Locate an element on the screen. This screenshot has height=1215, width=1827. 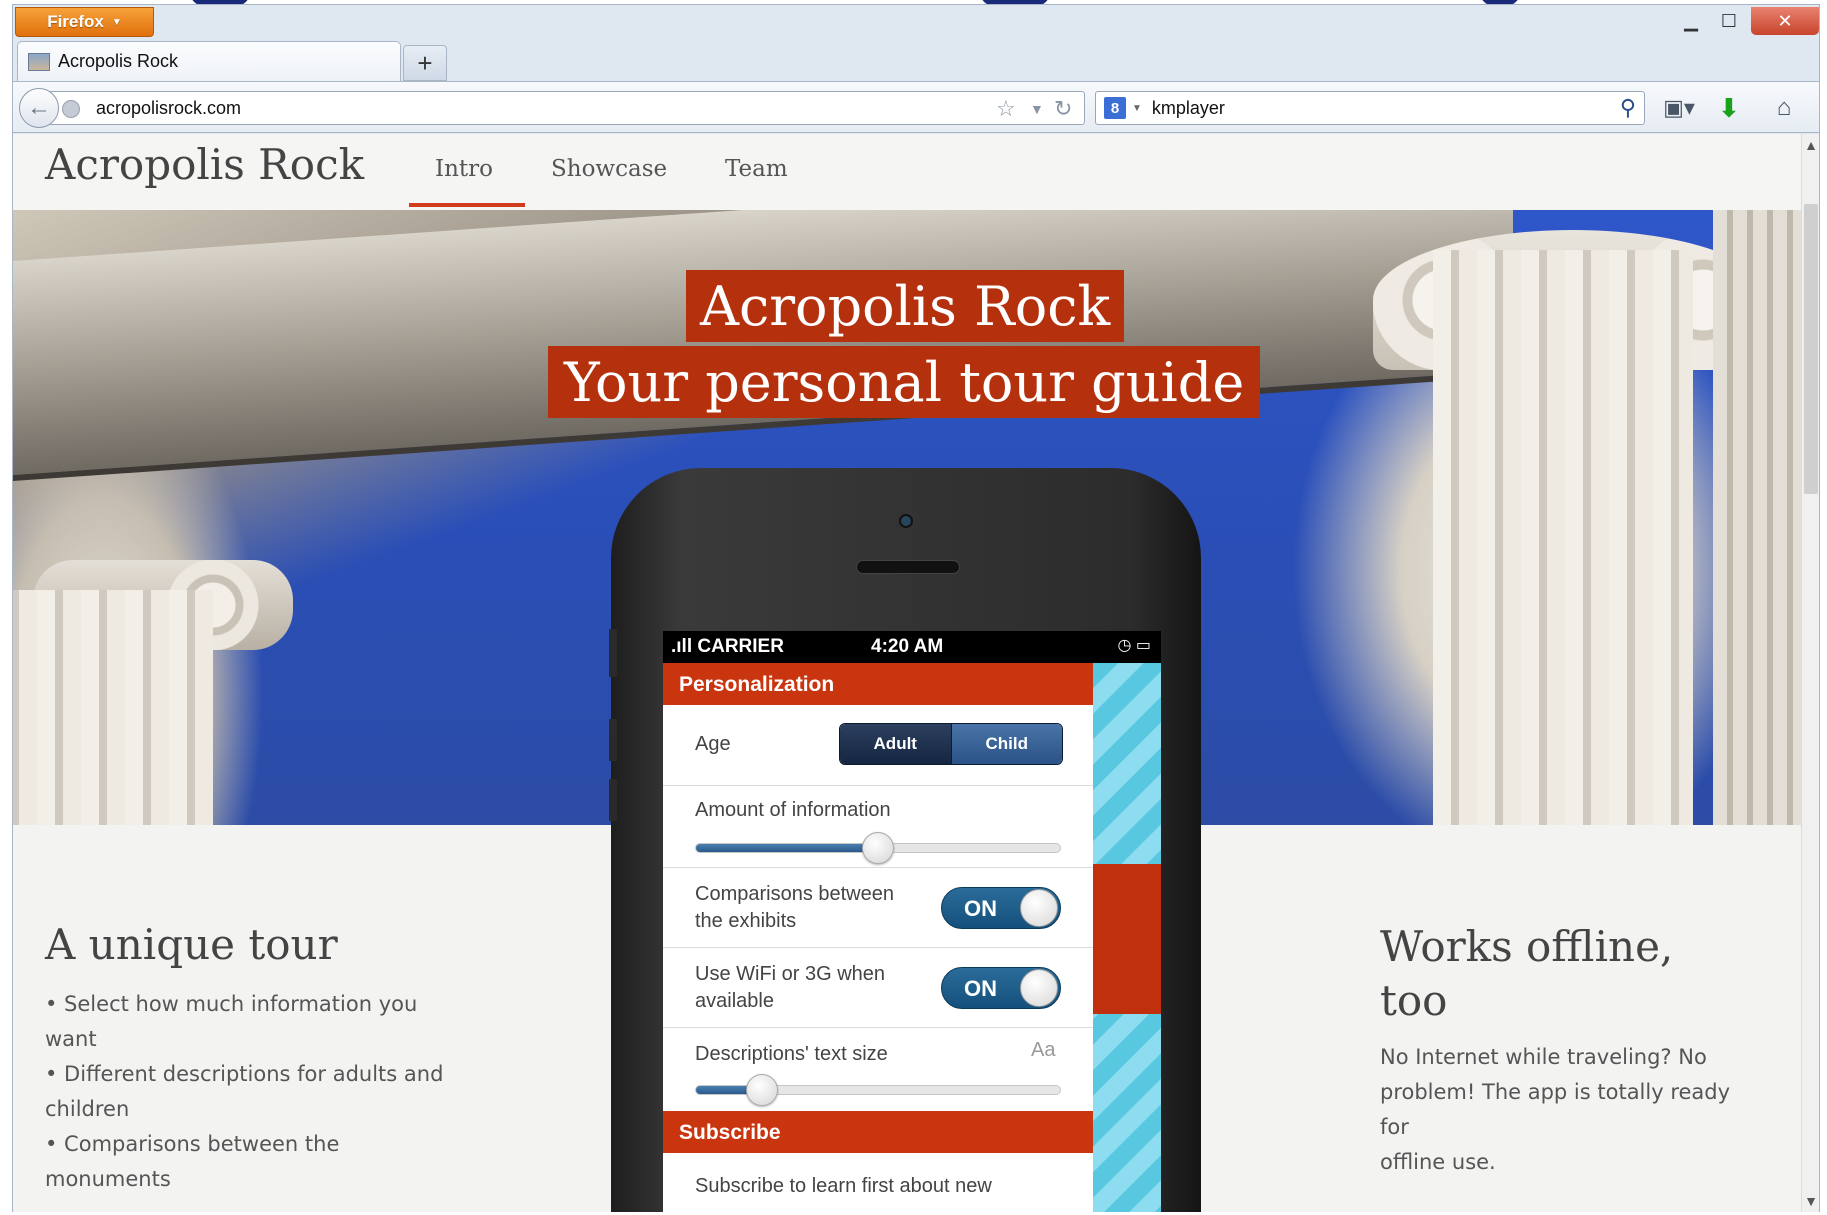
heading-line: too is located at coordinates (1414, 1000).